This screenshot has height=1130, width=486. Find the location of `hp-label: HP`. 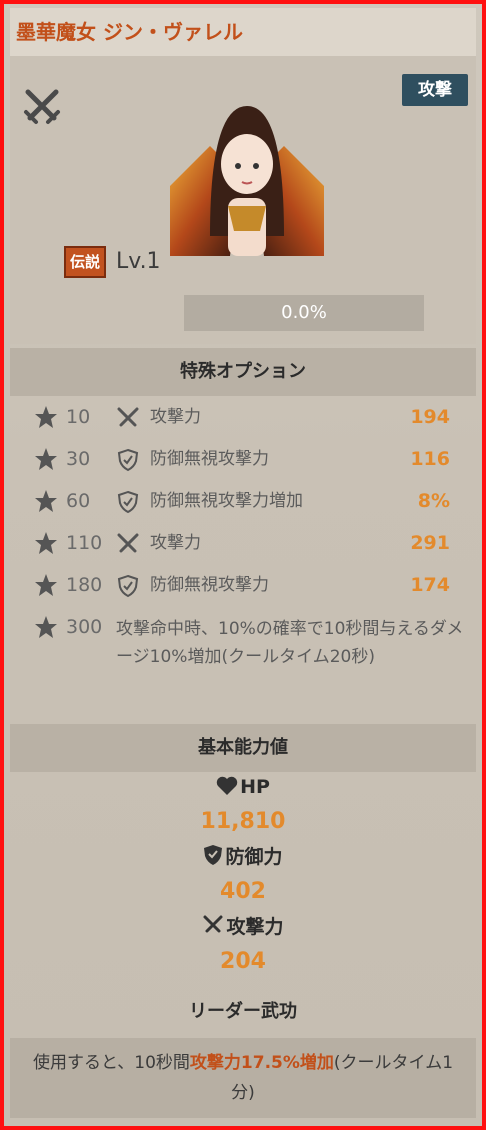

hp-label: HP is located at coordinates (243, 787).